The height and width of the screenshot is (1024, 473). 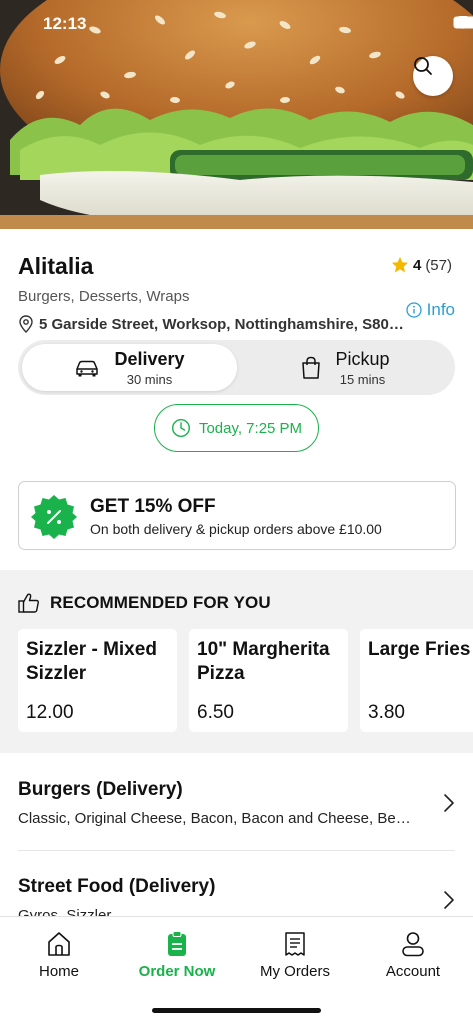 What do you see at coordinates (104, 296) in the screenshot?
I see `cuisine-list: Burgers, Desserts, Wraps` at bounding box center [104, 296].